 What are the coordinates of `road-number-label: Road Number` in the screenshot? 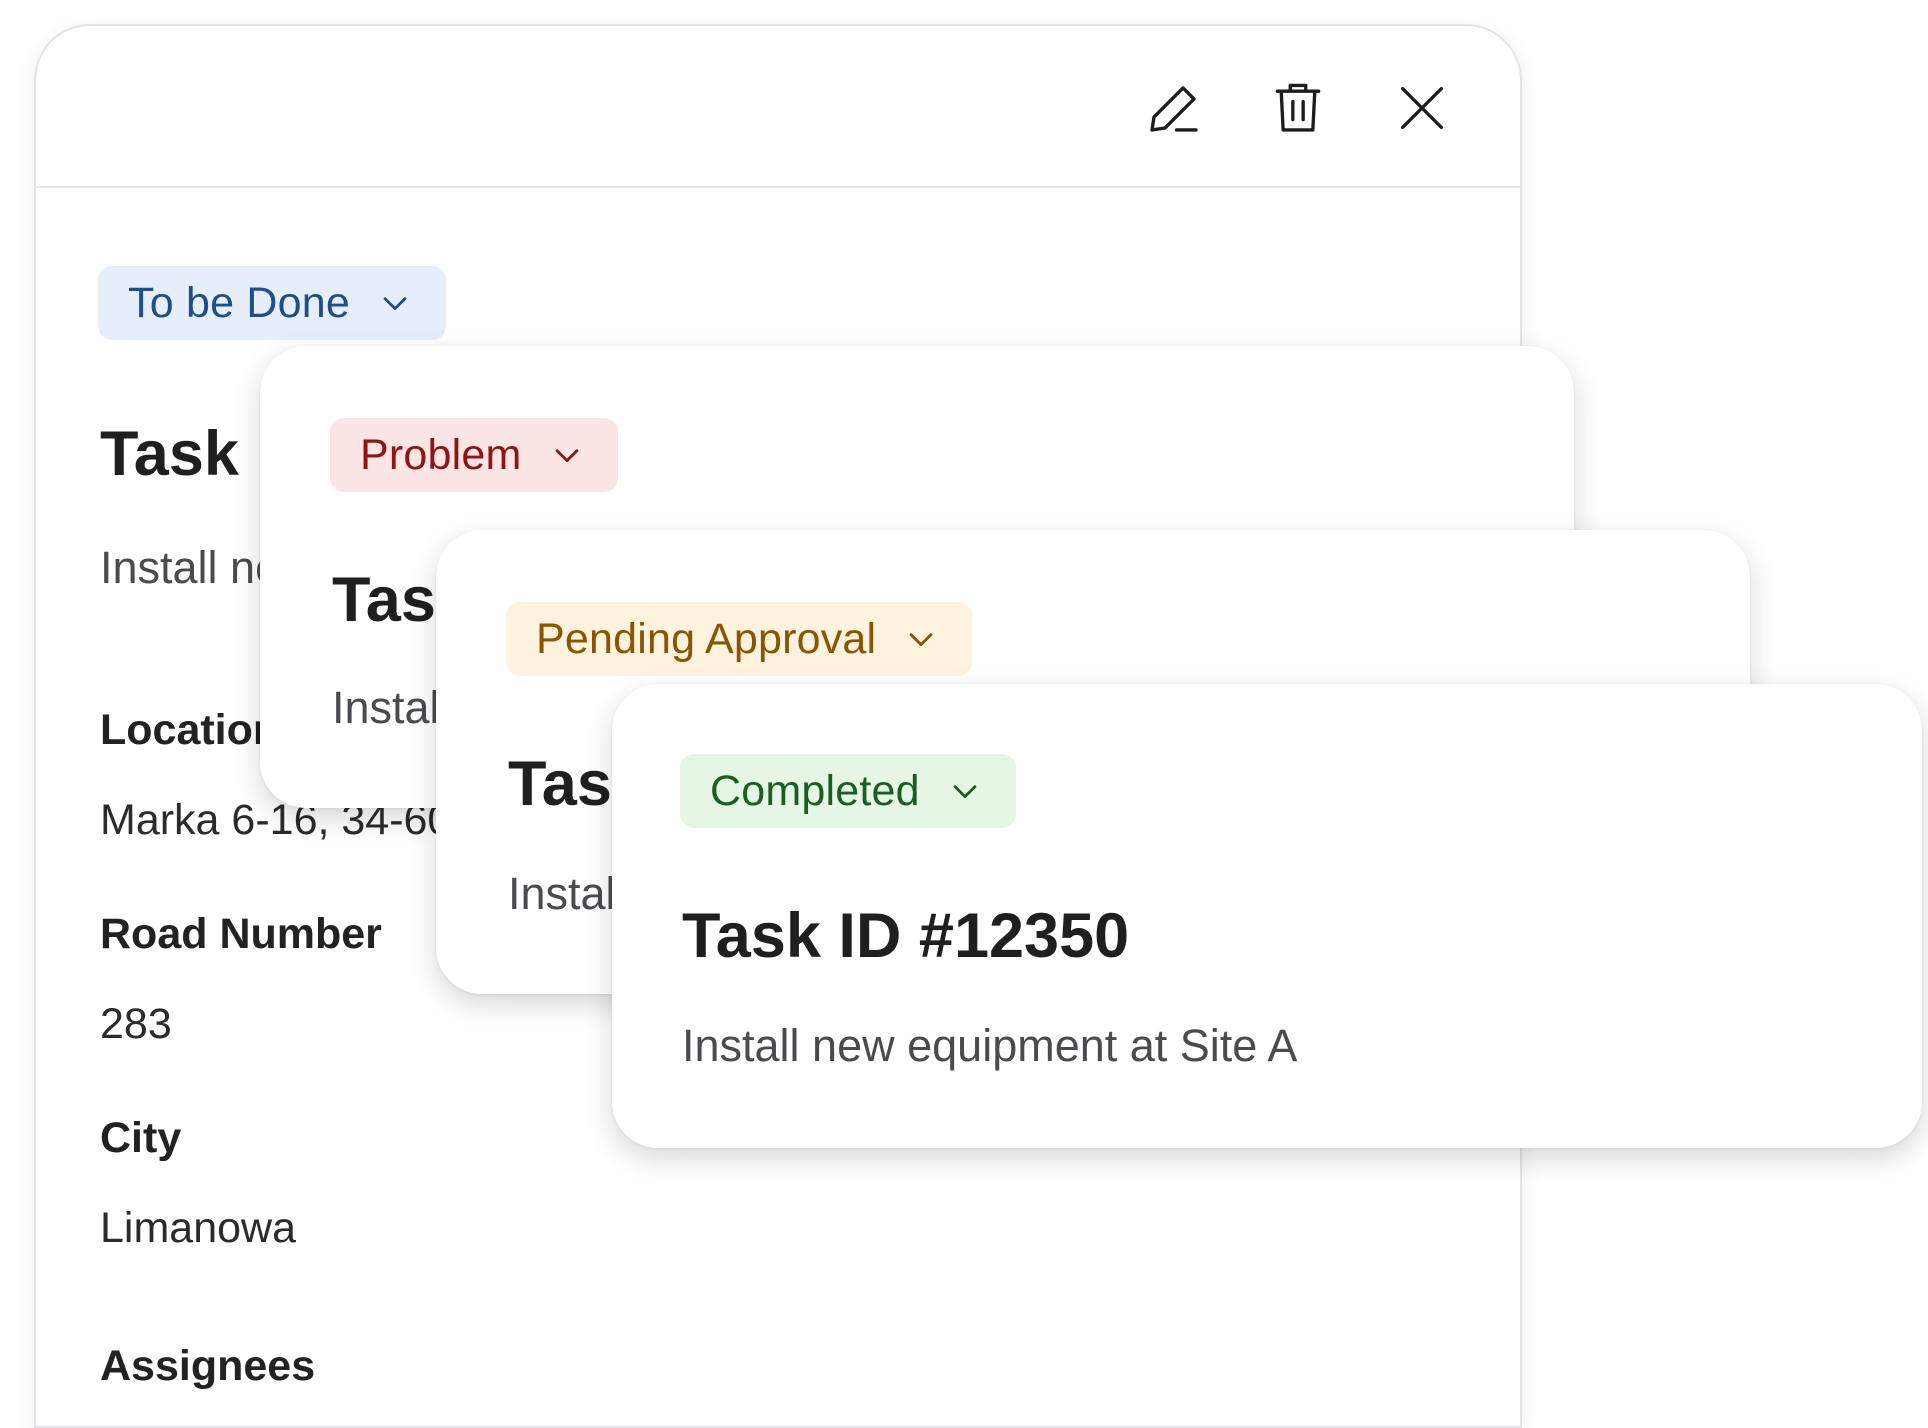 It's located at (241, 934).